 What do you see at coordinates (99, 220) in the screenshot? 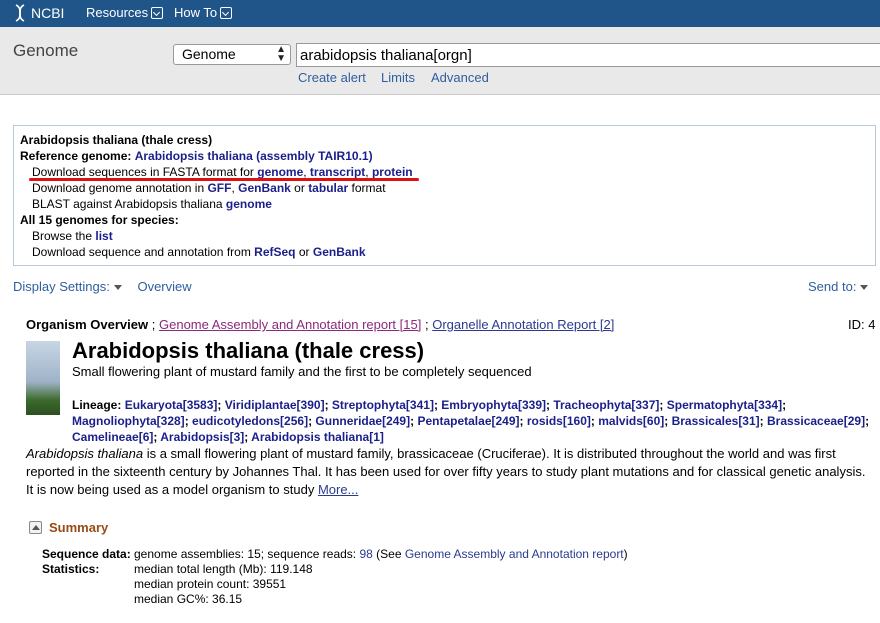
I see `all-genomes-label: All 15 genomes for species:` at bounding box center [99, 220].